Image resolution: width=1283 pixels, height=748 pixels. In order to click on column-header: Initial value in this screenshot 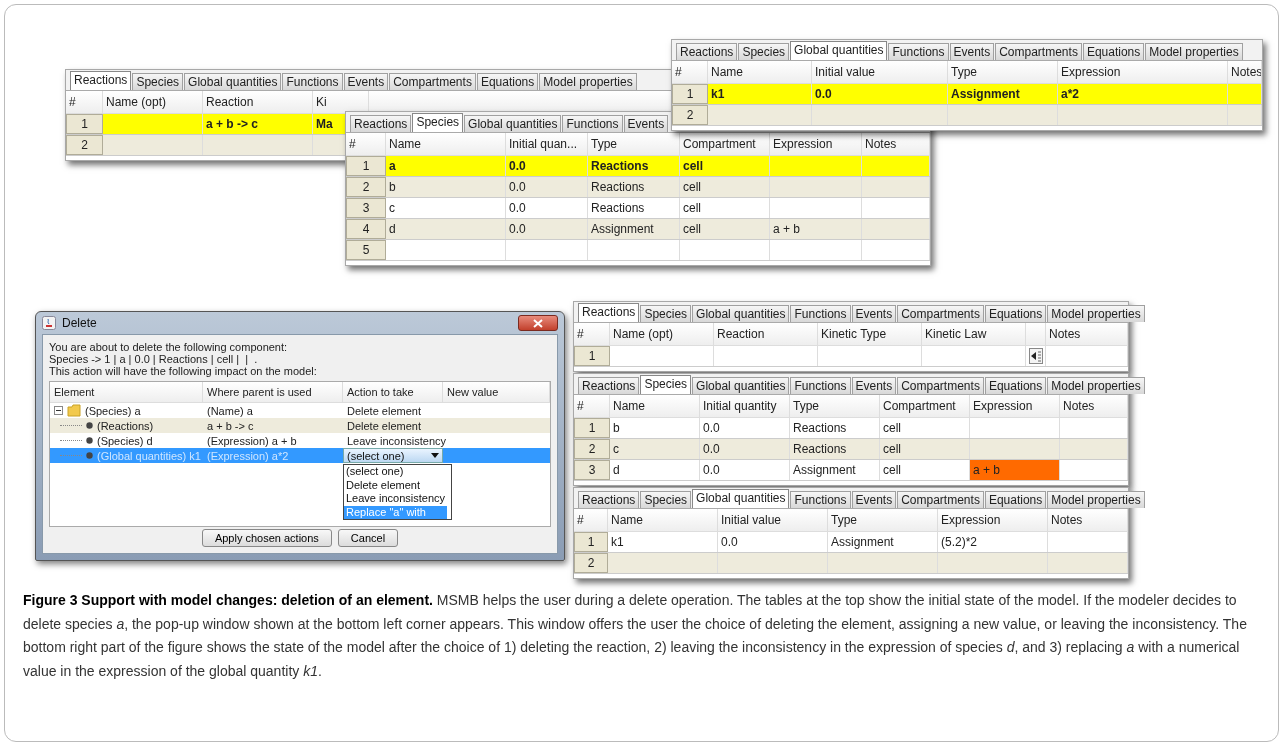, I will do `click(880, 72)`.